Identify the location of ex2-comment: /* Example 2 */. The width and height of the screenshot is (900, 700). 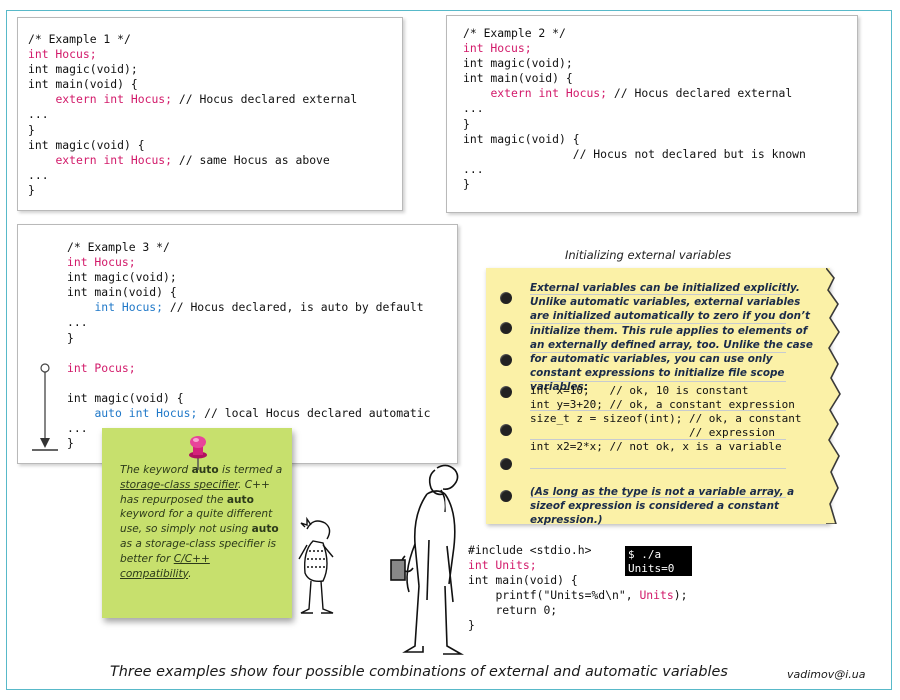
(514, 33).